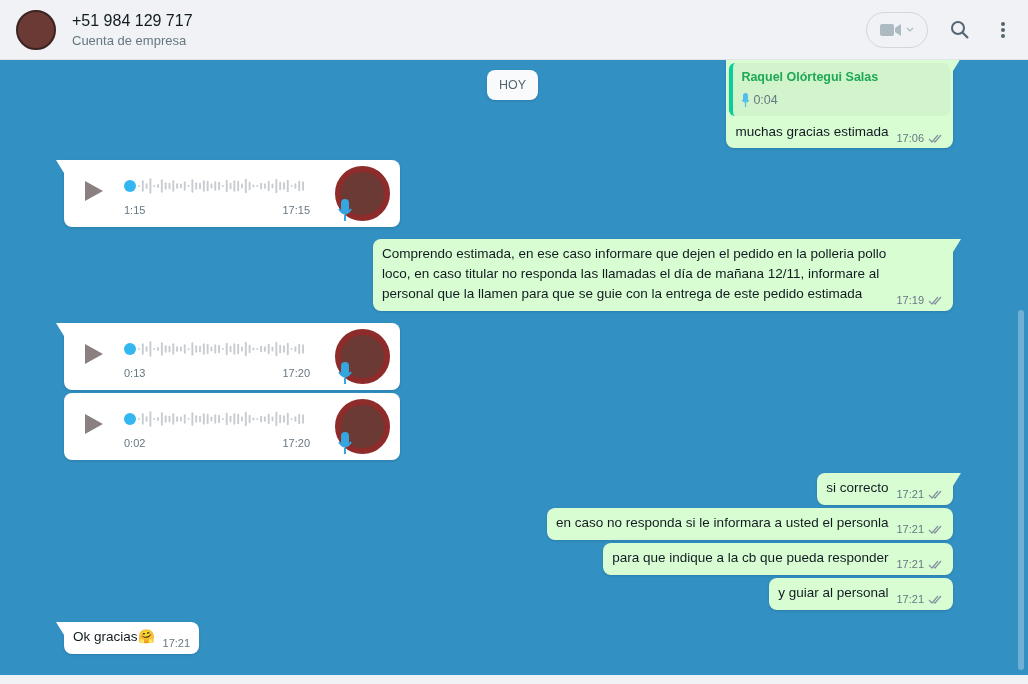 Image resolution: width=1028 pixels, height=684 pixels. What do you see at coordinates (857, 488) in the screenshot?
I see `message-text: si correcto` at bounding box center [857, 488].